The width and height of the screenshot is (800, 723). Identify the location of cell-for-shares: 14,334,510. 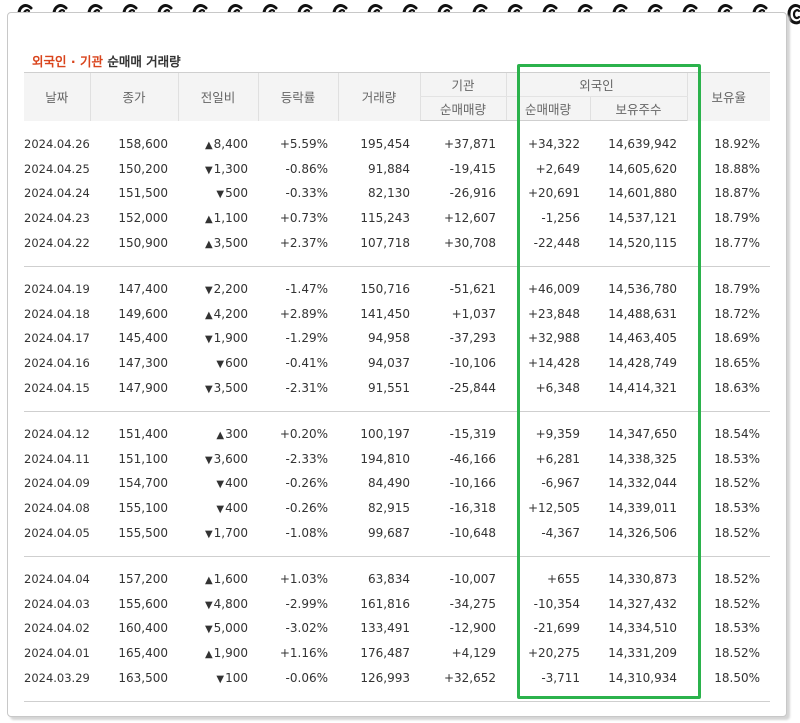
(643, 628).